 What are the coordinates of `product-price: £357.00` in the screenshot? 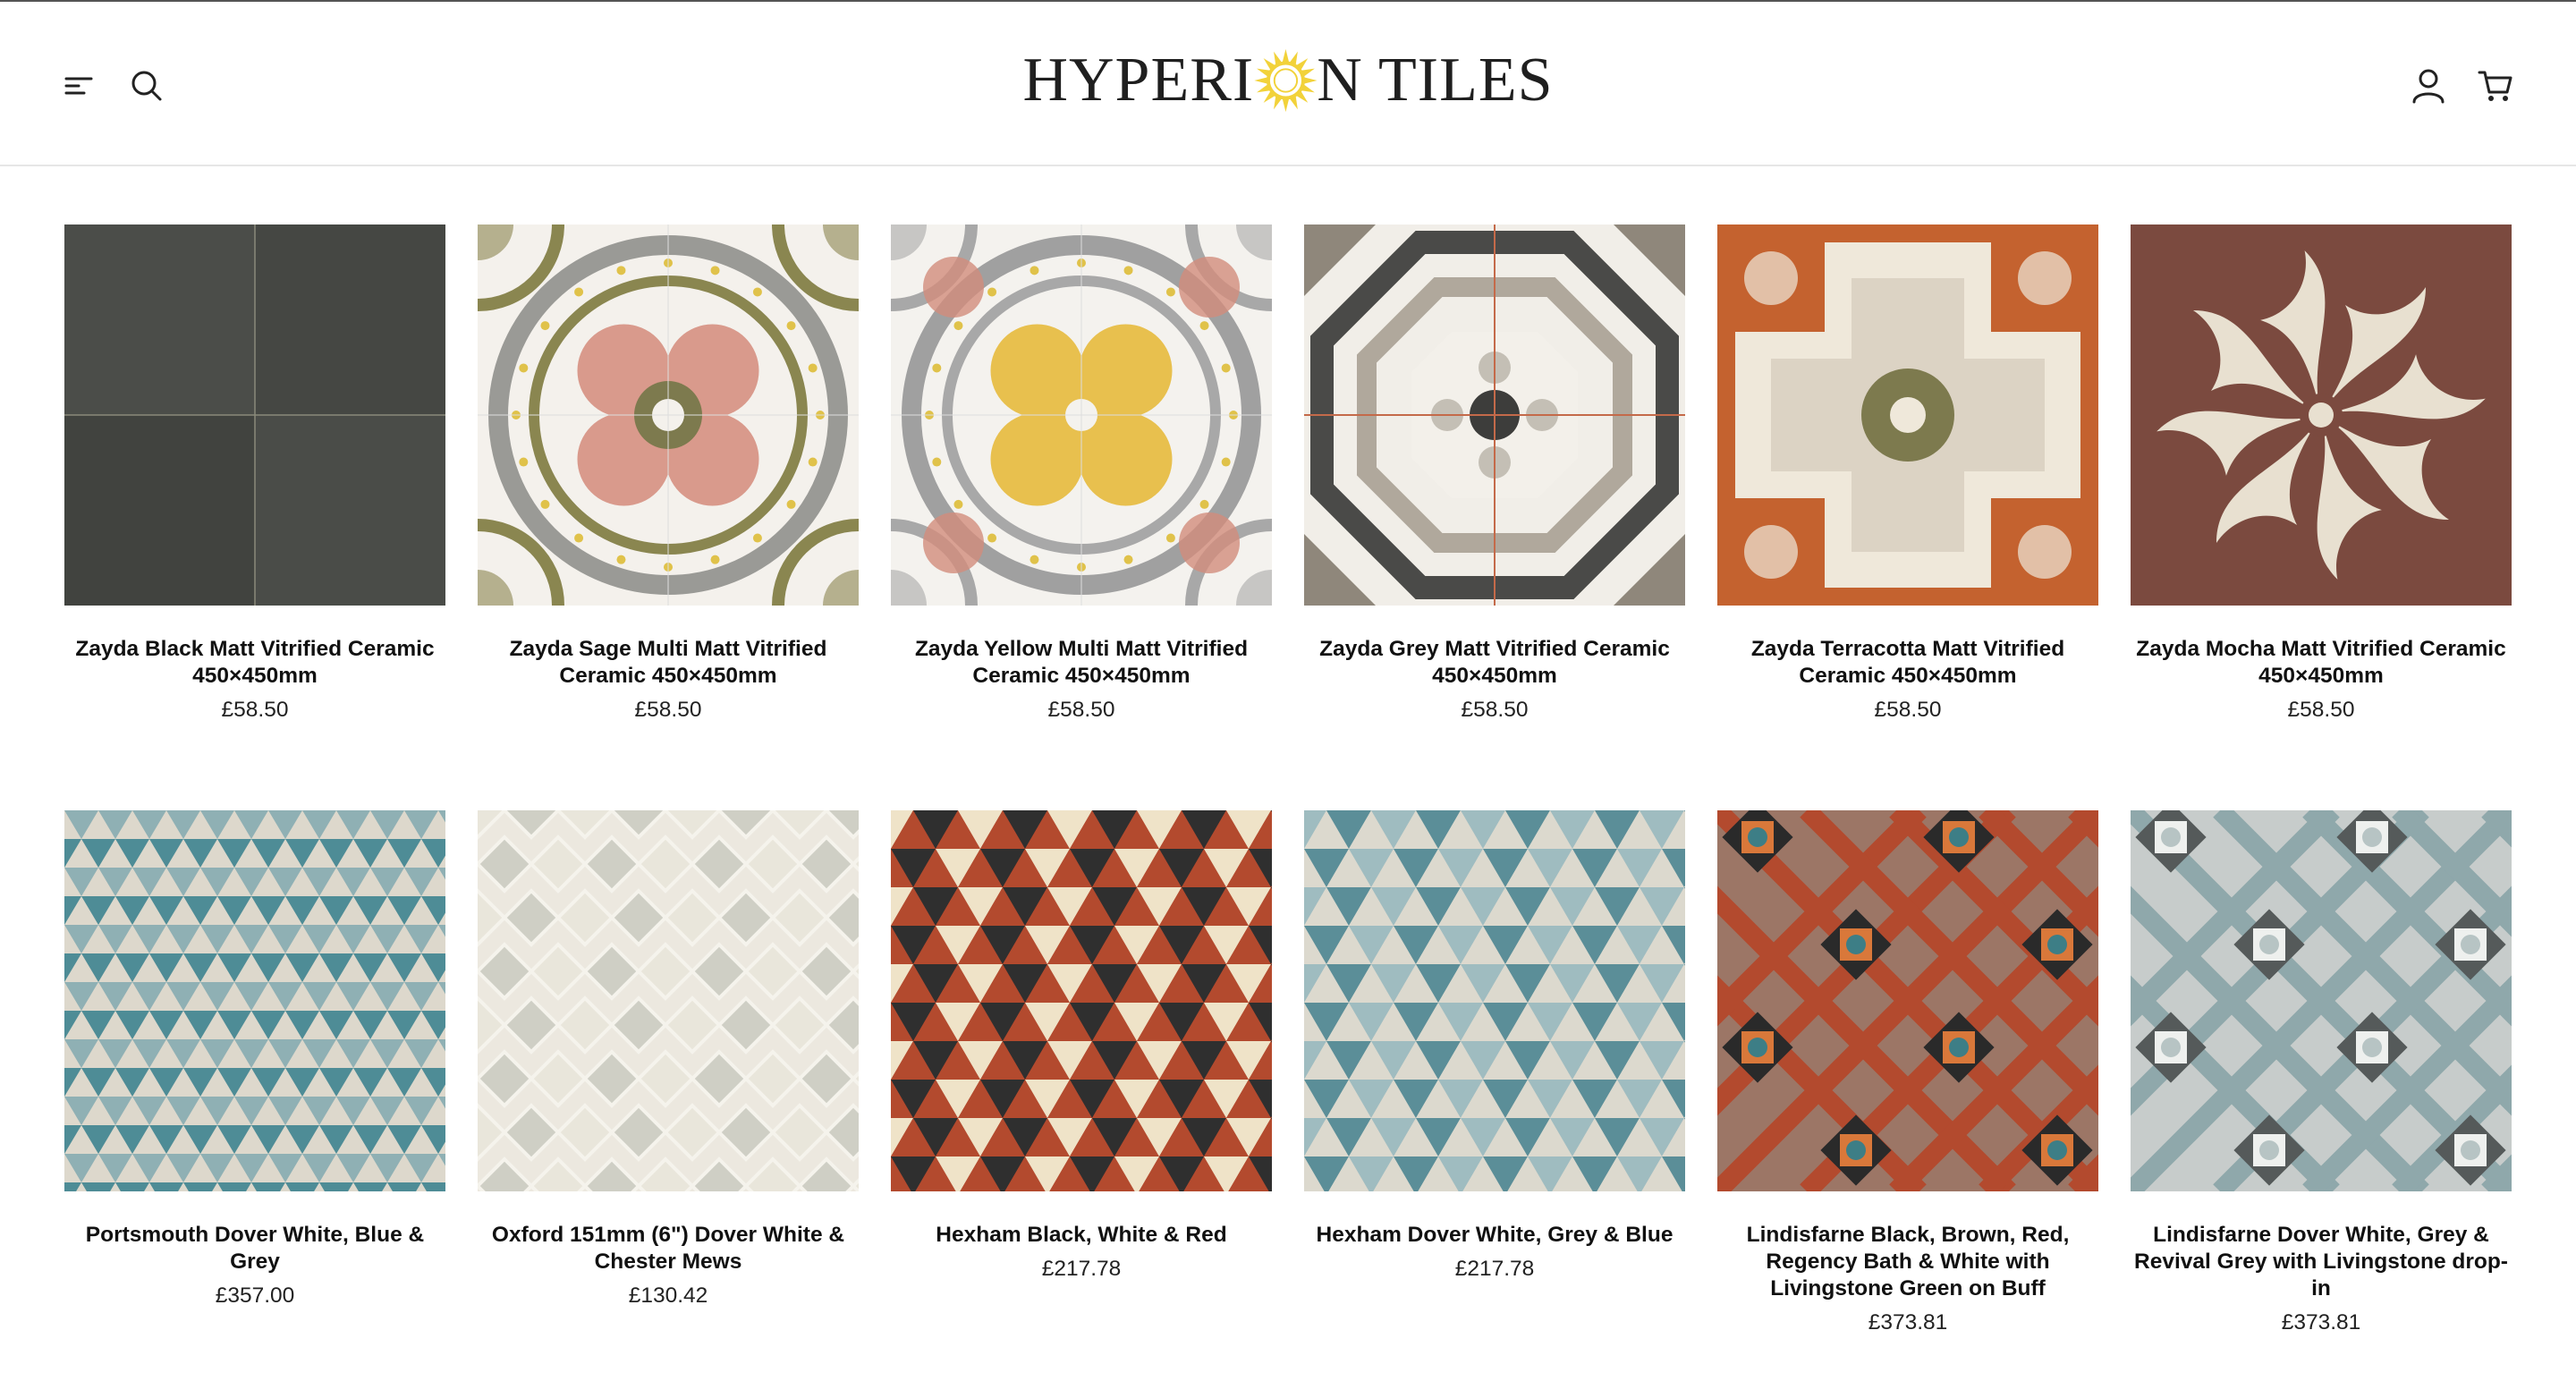 It's located at (255, 1296).